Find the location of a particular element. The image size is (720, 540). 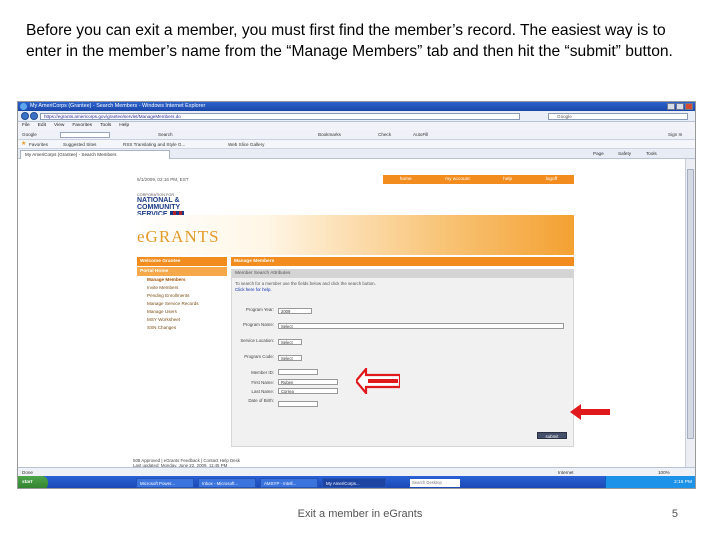

close-icon is located at coordinates (689, 106).